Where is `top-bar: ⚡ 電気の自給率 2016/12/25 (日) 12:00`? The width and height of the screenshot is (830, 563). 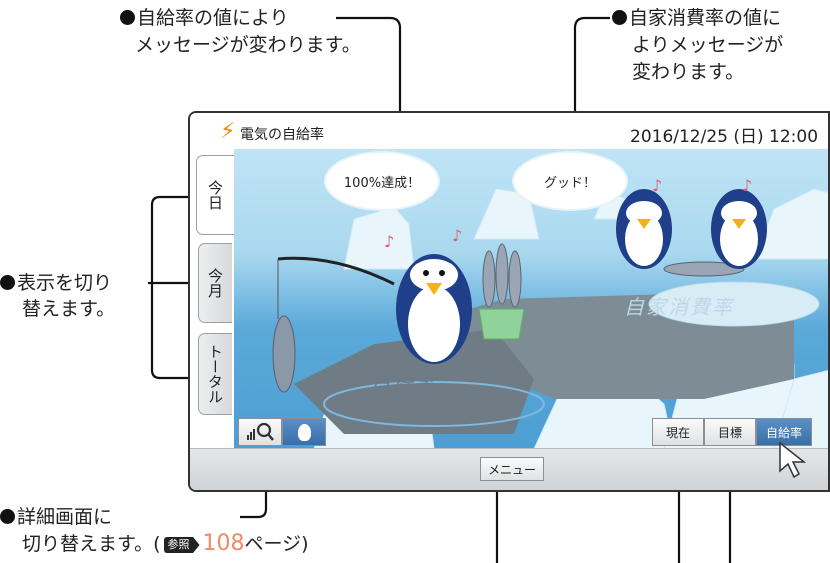
top-bar: ⚡ 電気の自給率 2016/12/25 (日) 12:00 is located at coordinates (509, 133).